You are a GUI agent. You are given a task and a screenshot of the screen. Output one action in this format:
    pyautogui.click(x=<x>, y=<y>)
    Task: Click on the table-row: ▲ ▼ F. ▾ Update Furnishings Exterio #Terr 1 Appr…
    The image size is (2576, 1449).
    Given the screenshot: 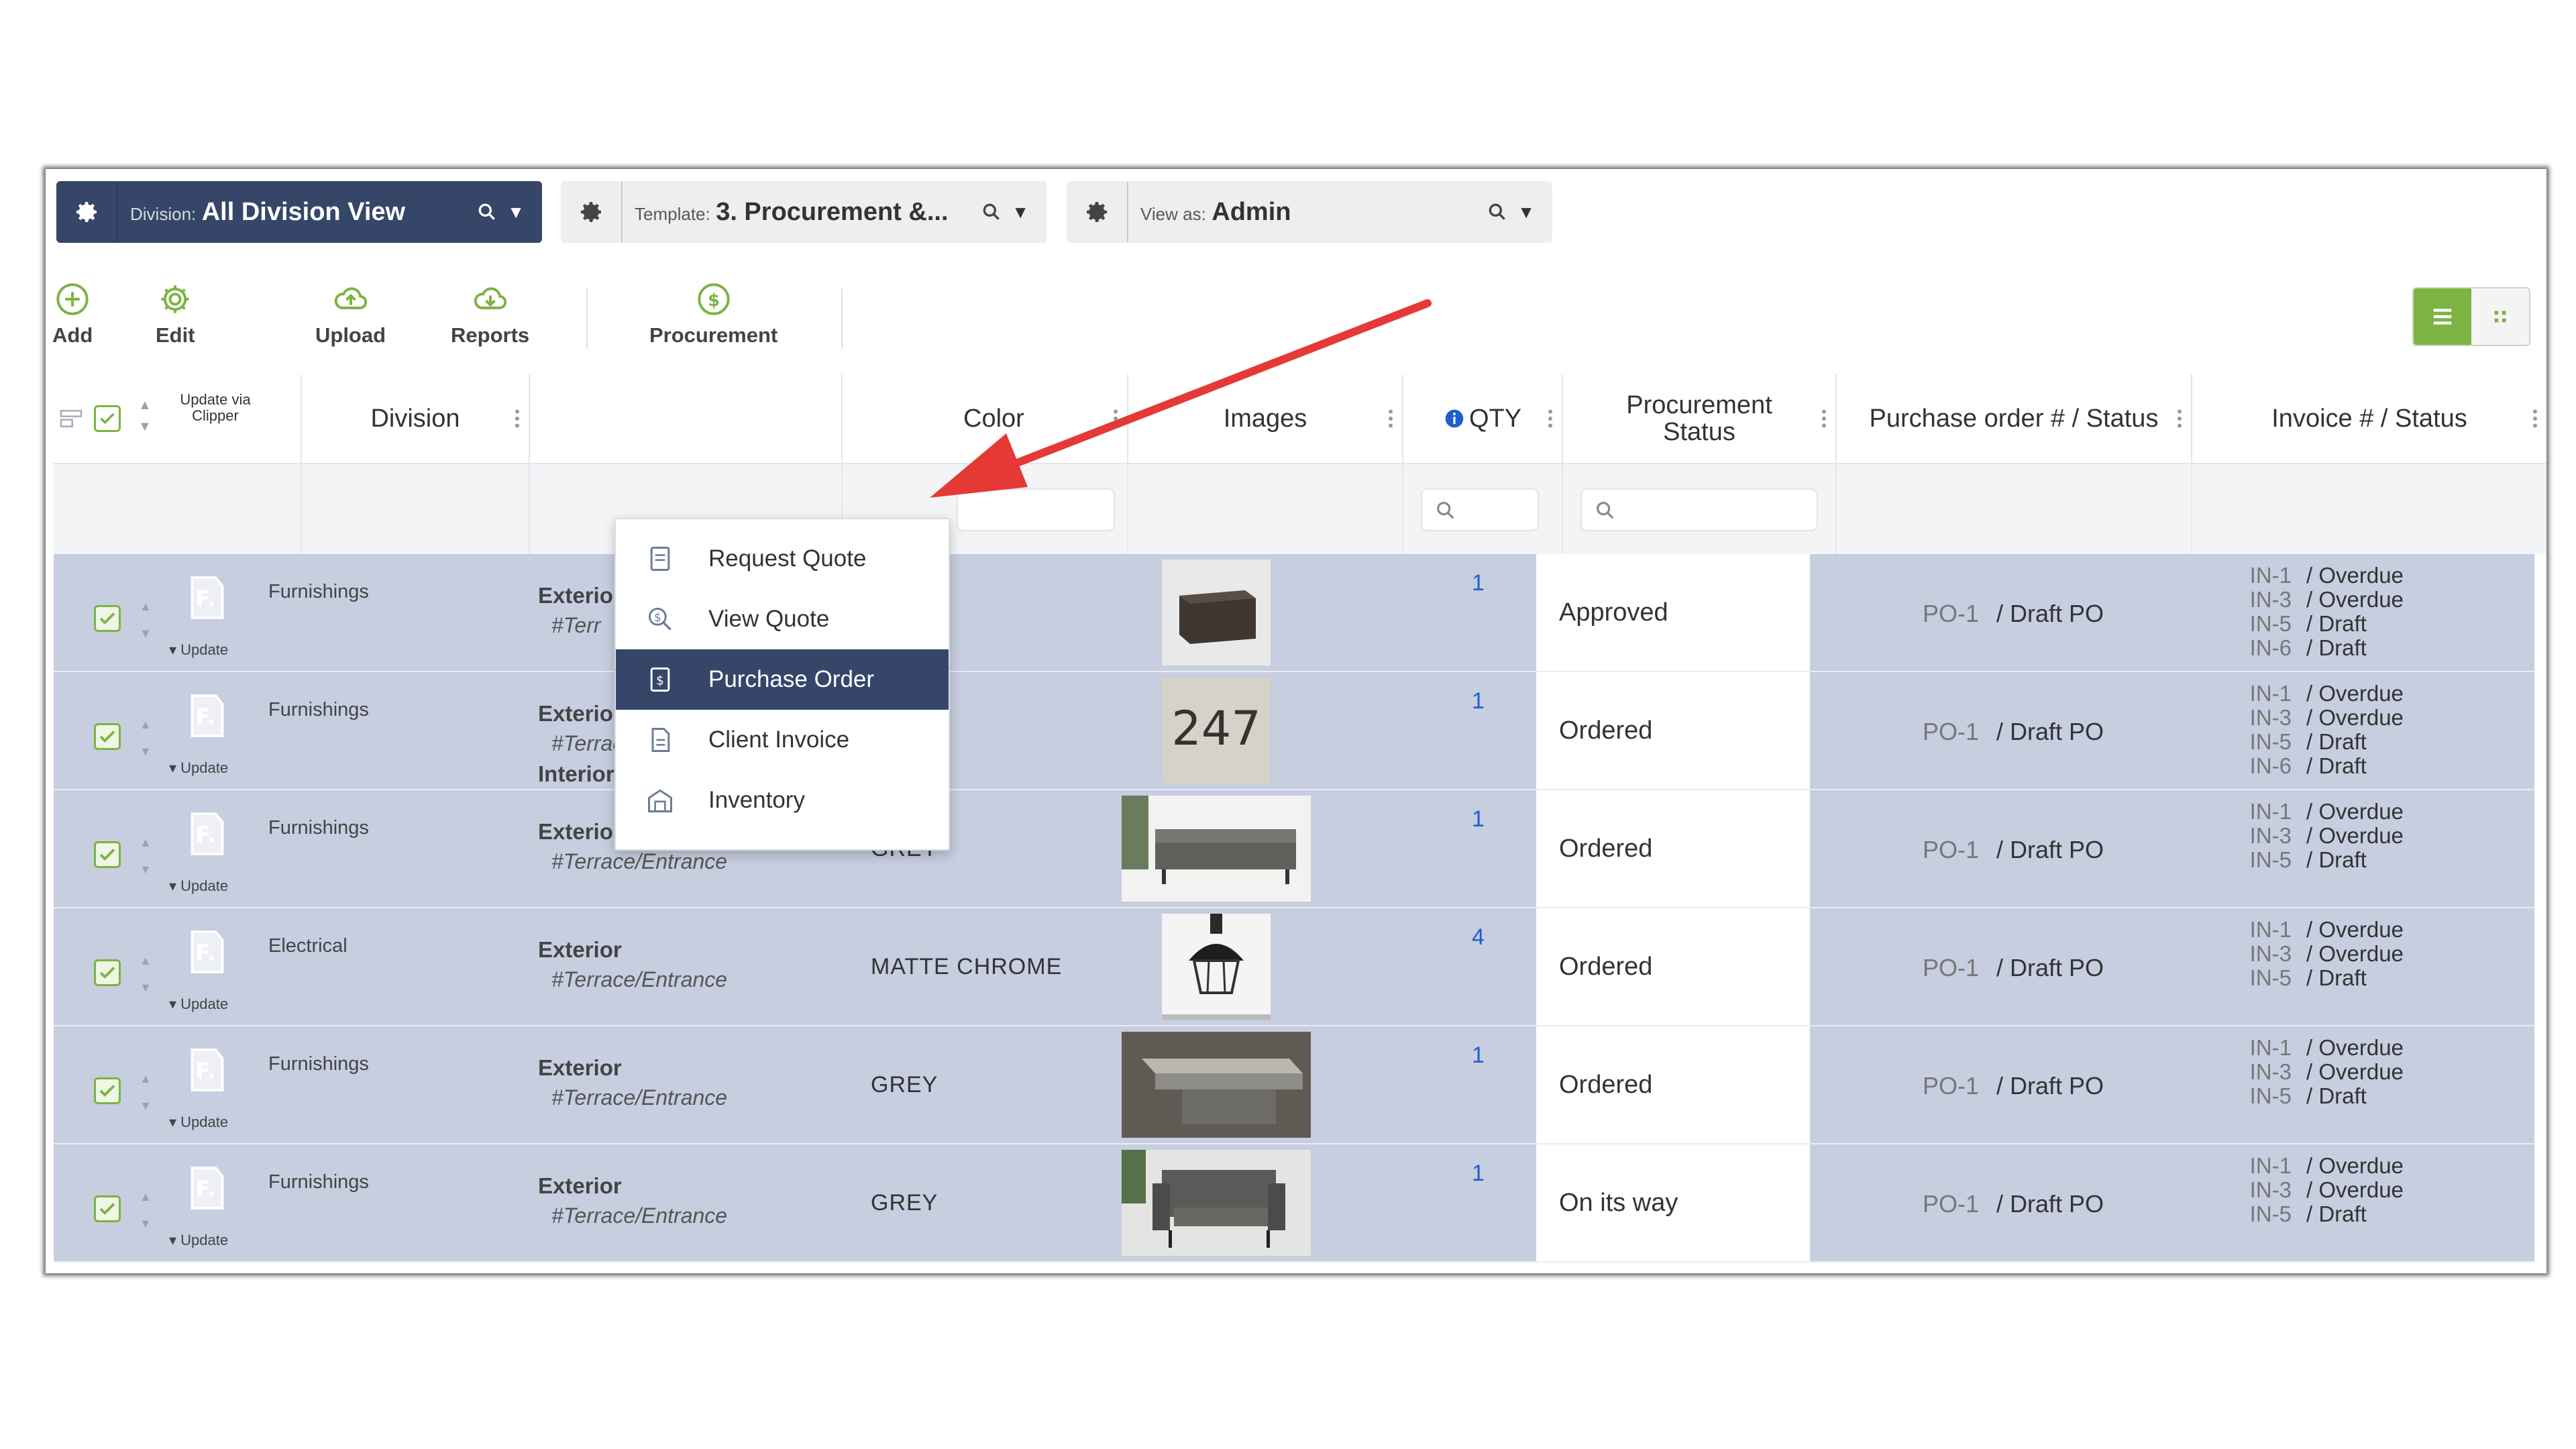 What is the action you would take?
    pyautogui.click(x=1294, y=613)
    